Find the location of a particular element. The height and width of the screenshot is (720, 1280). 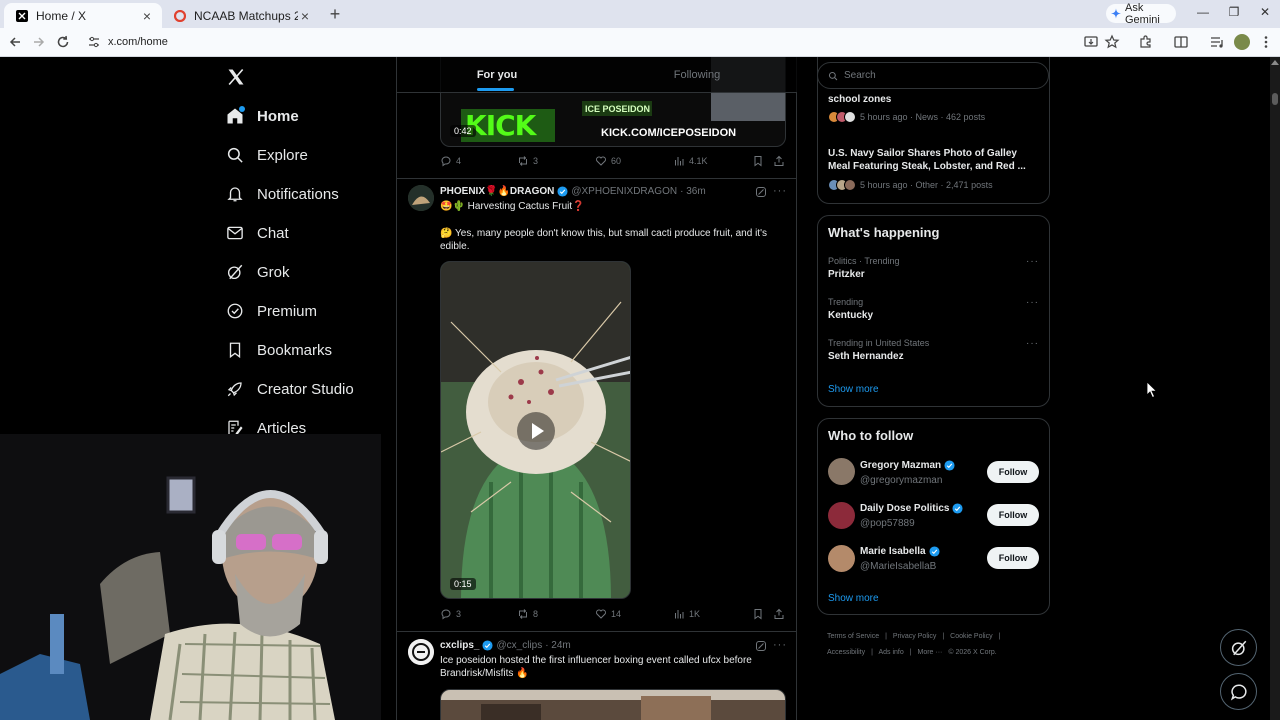

mail-icon is located at coordinates (235, 233).